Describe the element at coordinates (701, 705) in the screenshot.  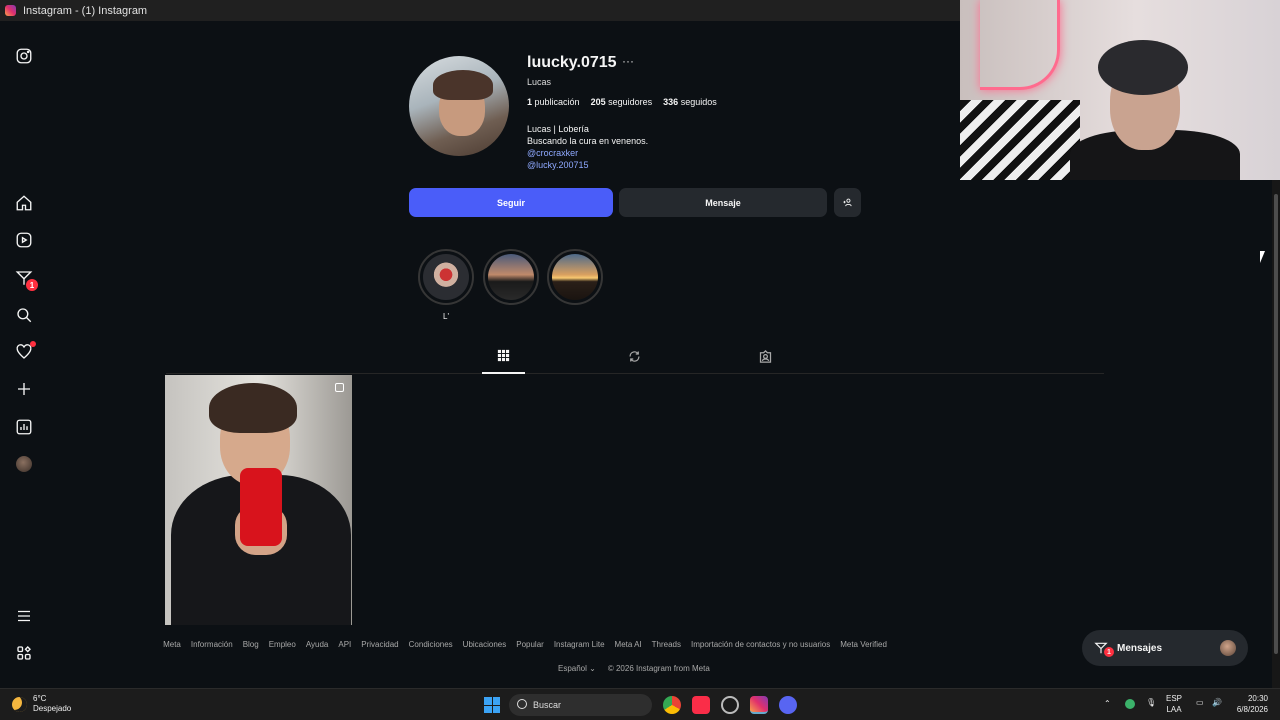
I see `music-icon` at that location.